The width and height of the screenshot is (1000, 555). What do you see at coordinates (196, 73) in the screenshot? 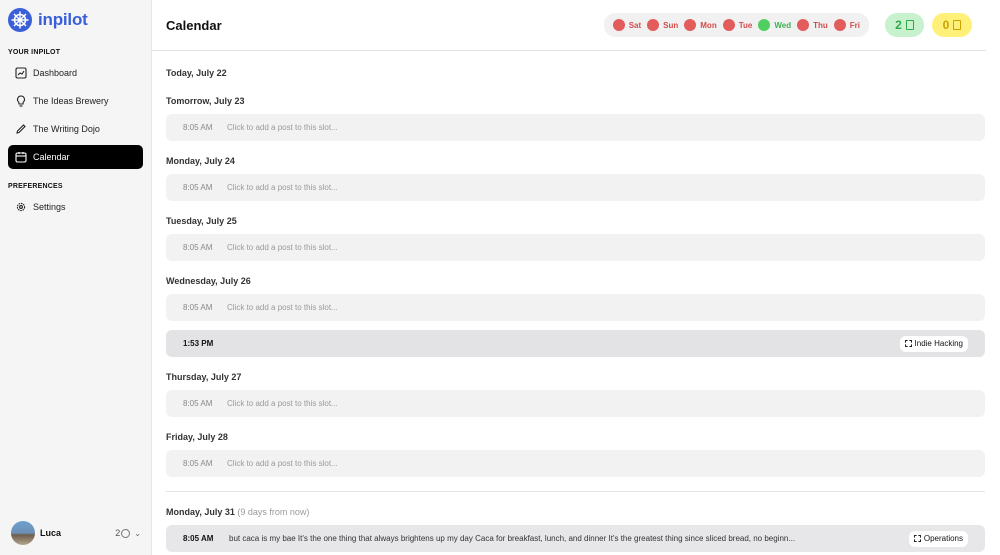
I see `day-heading-today: Today, July 22` at bounding box center [196, 73].